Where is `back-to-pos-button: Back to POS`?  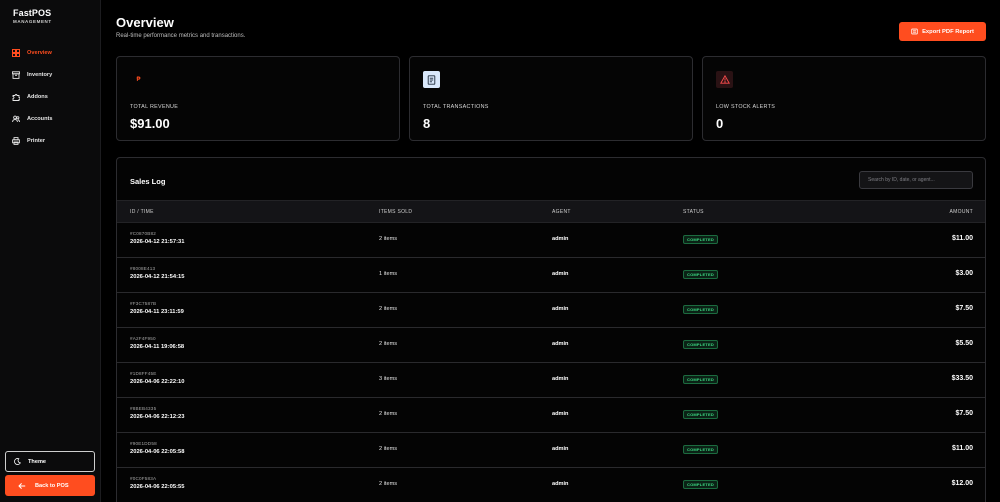
back-to-pos-button: Back to POS is located at coordinates (50, 485).